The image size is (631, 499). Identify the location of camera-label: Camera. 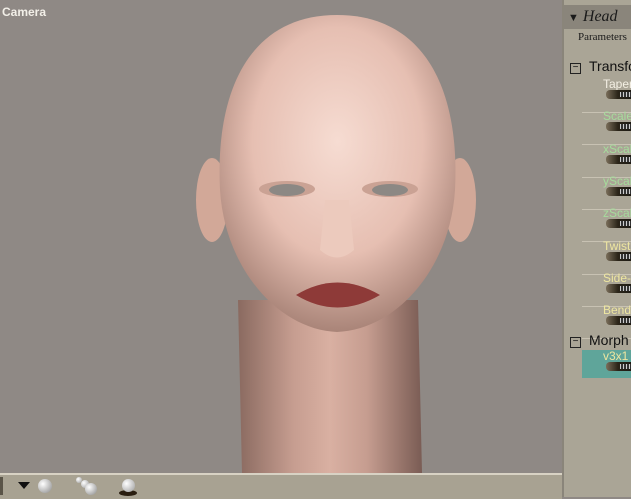
(24, 12).